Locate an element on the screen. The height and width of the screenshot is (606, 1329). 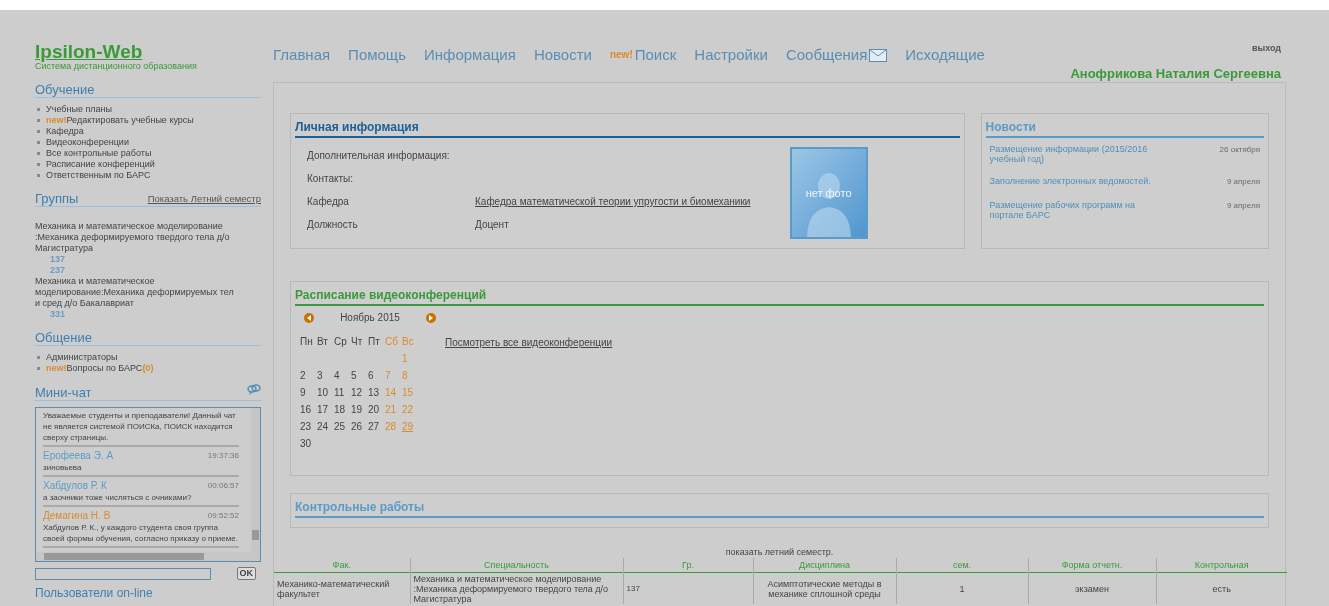
table-cell: Механика и математическое моделирование :Механика деформируемого твердого тела д/о Магистратура is located at coordinates (516, 588).